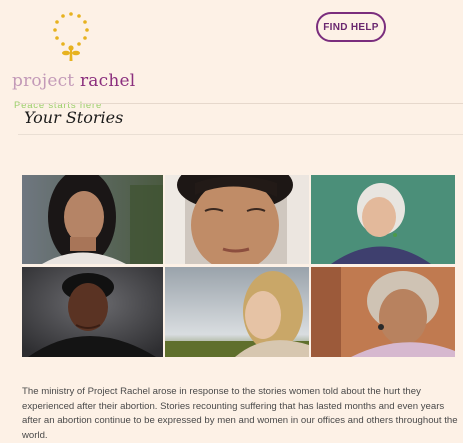 This screenshot has height=443, width=463. I want to click on site-logo: project rachel Peace starts here, so click(77, 60).